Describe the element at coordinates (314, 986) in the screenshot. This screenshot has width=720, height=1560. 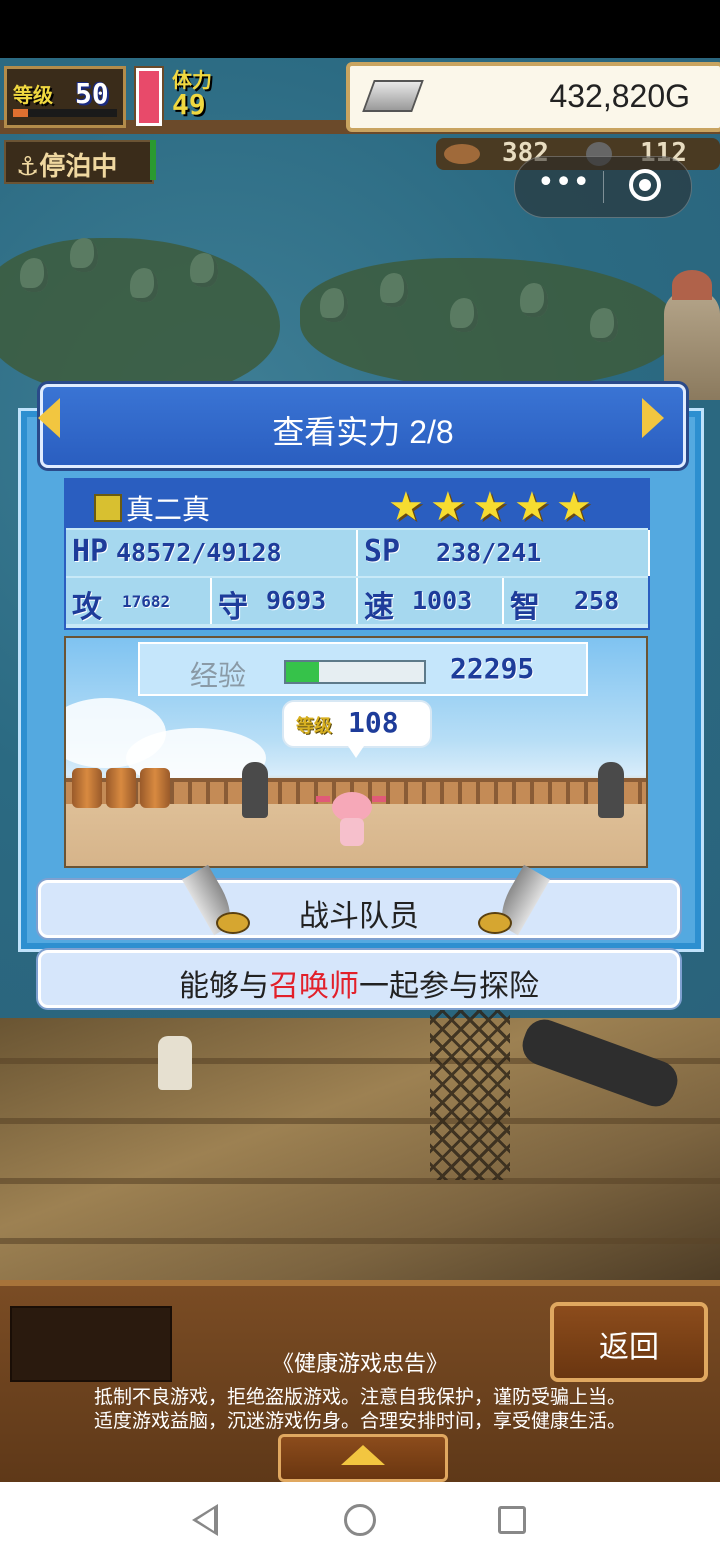
I see `description-highlight: 召唤师` at that location.